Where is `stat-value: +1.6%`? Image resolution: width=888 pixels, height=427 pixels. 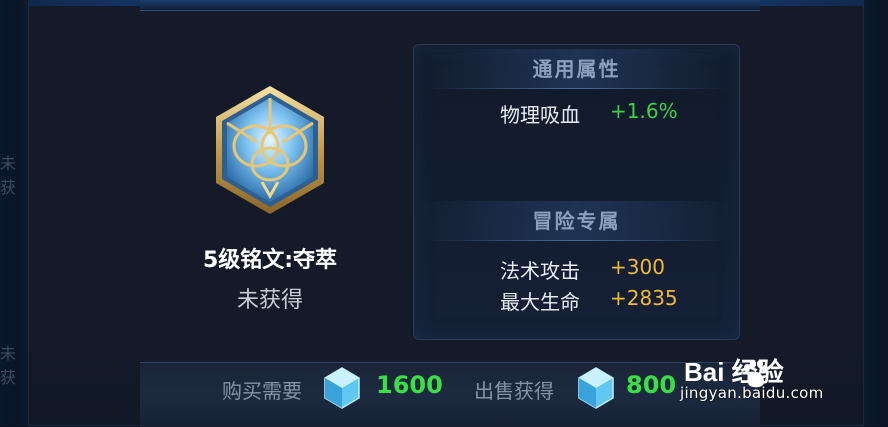 stat-value: +1.6% is located at coordinates (644, 111).